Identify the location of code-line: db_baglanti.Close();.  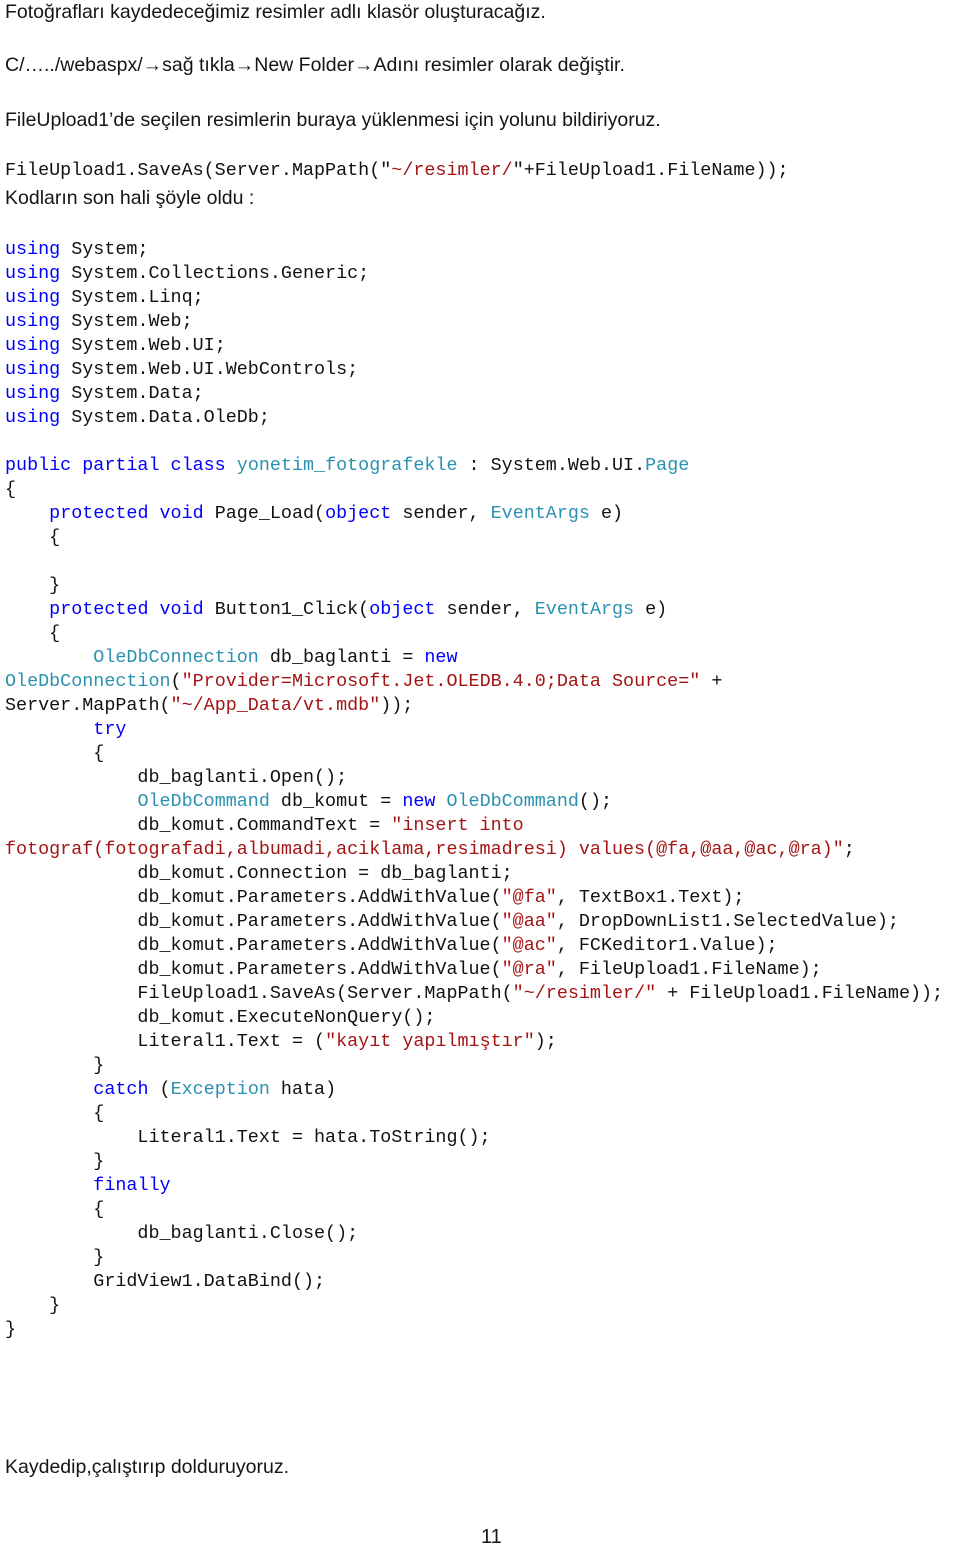
(474, 1234).